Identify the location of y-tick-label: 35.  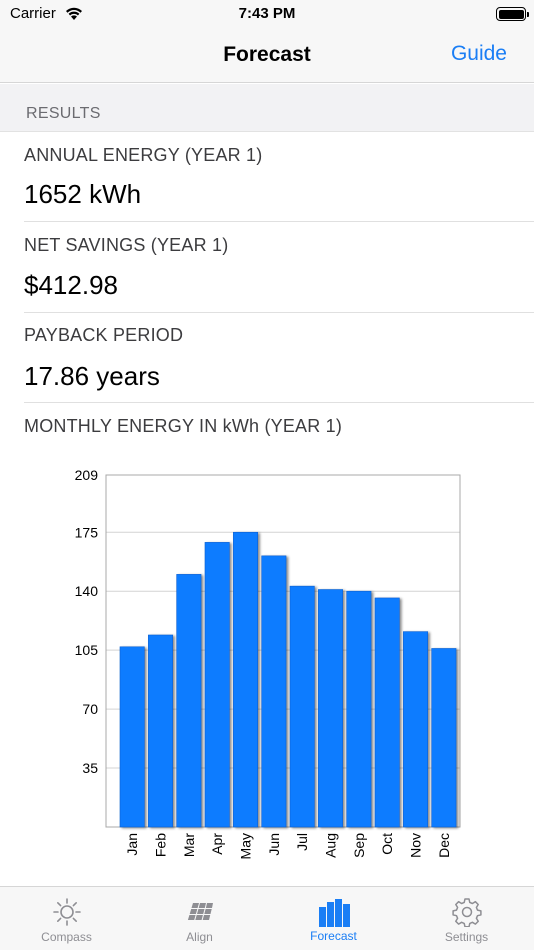
(90, 768).